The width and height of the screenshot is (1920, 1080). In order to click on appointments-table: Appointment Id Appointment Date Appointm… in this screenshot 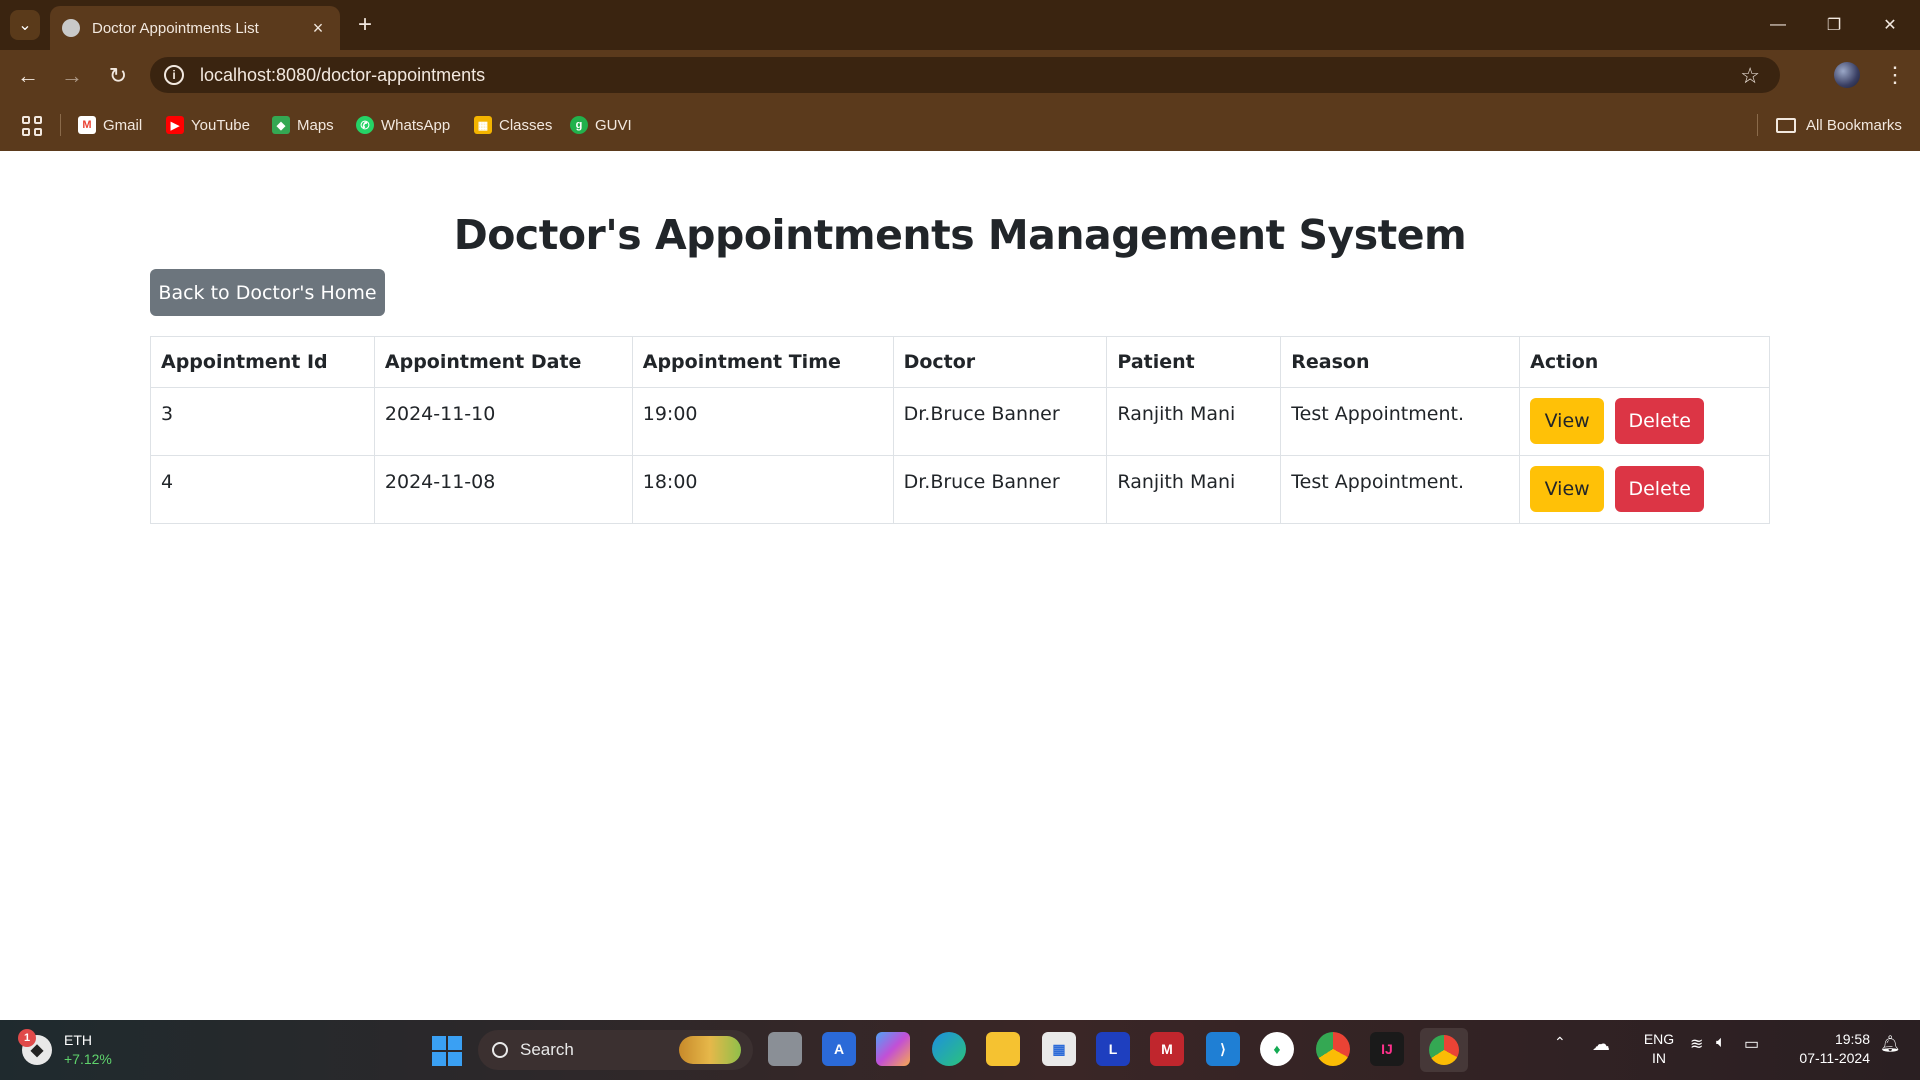, I will do `click(960, 430)`.